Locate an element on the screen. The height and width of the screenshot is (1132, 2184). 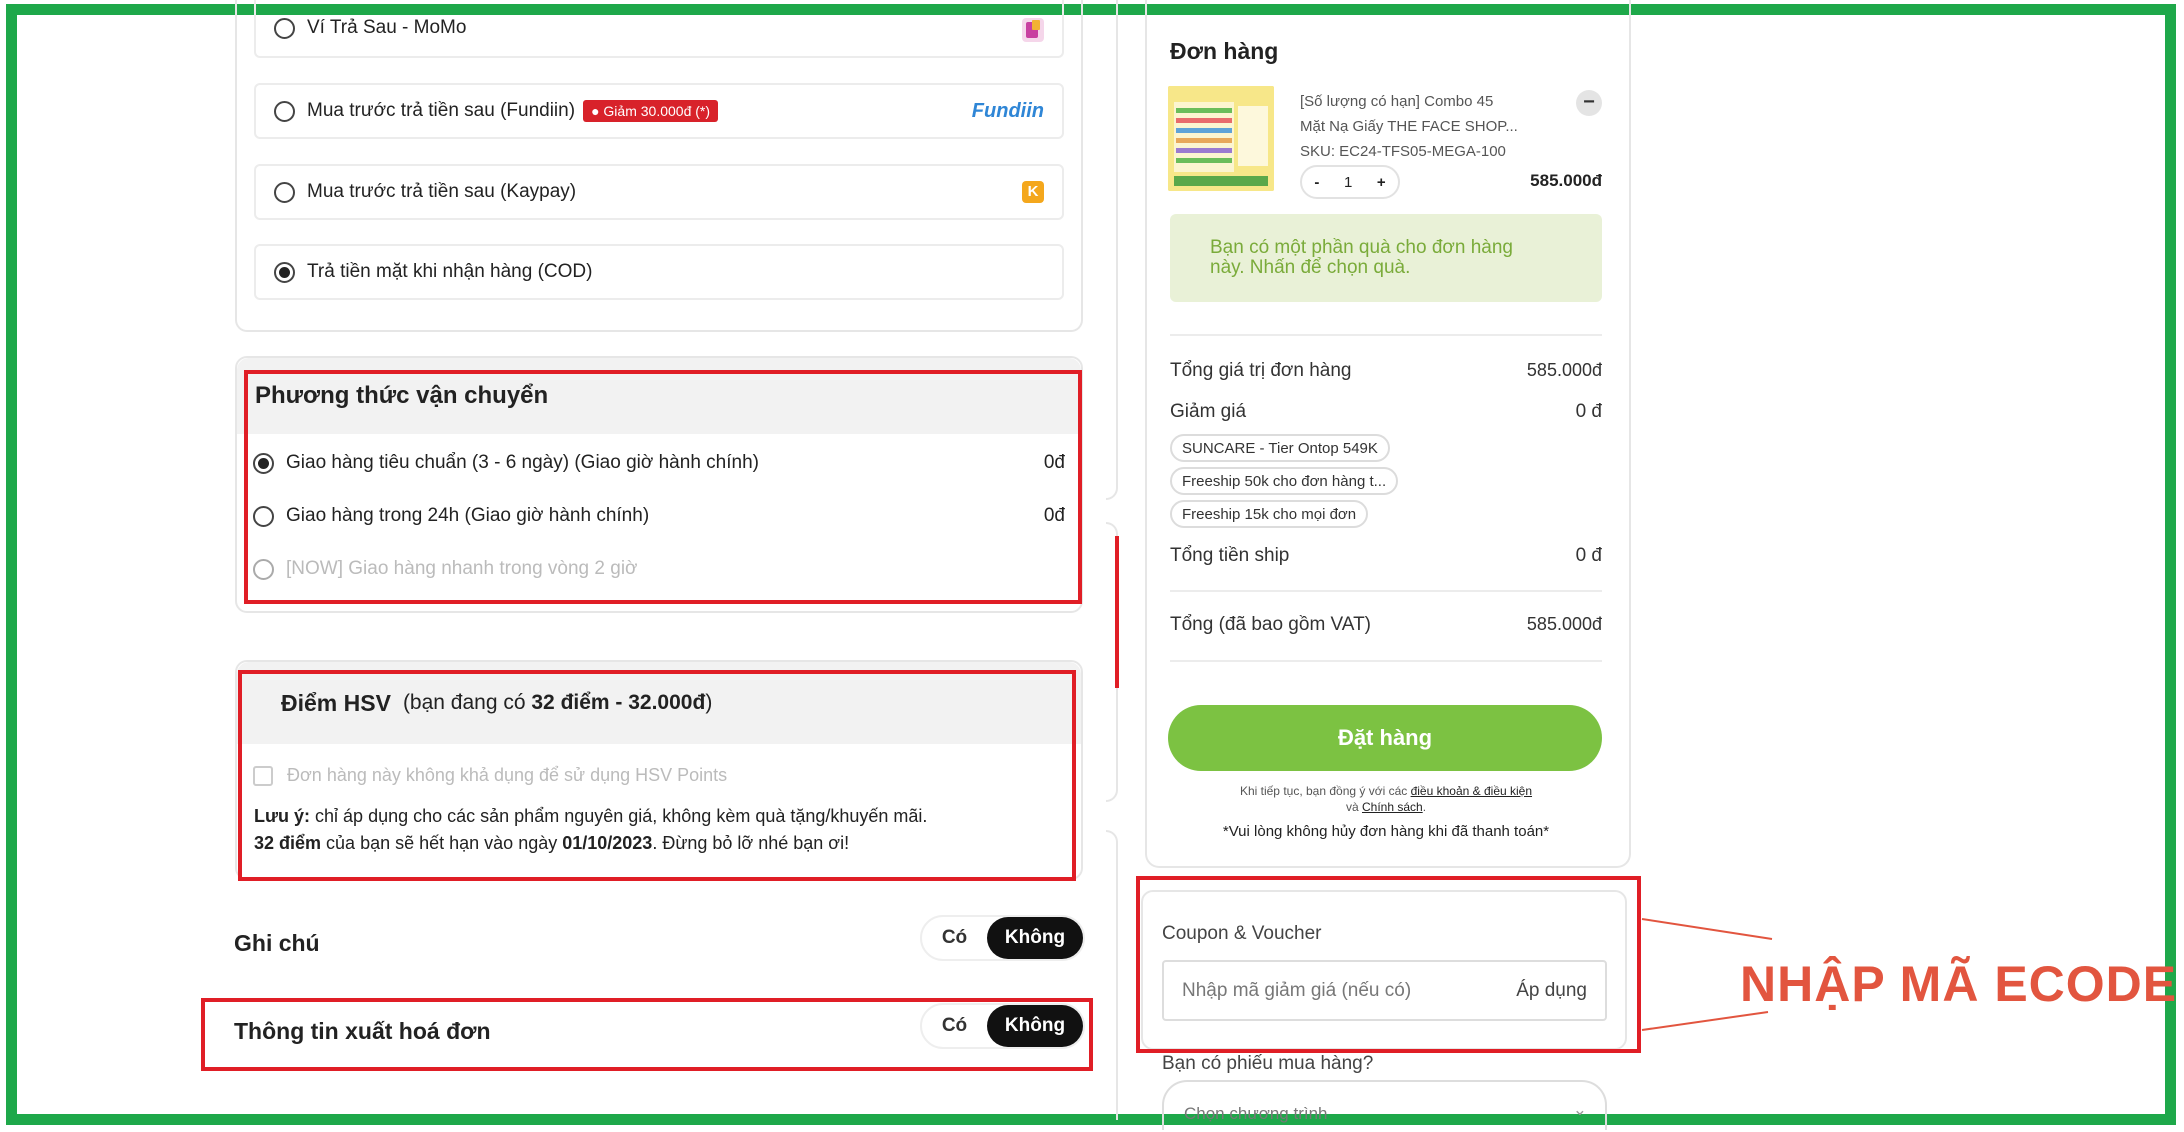
payment-option-label: Mua trước trả tiền sau (Kaypay) is located at coordinates (442, 191).